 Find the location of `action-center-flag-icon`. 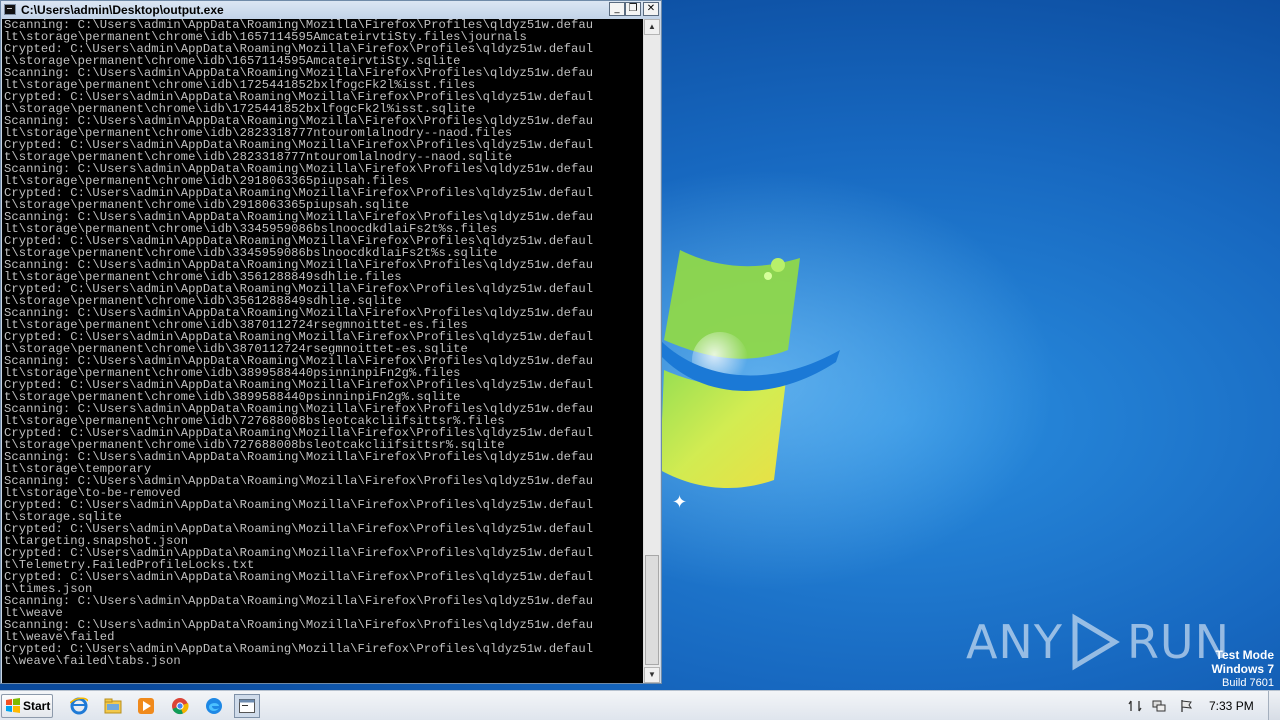

action-center-flag-icon is located at coordinates (1187, 706).